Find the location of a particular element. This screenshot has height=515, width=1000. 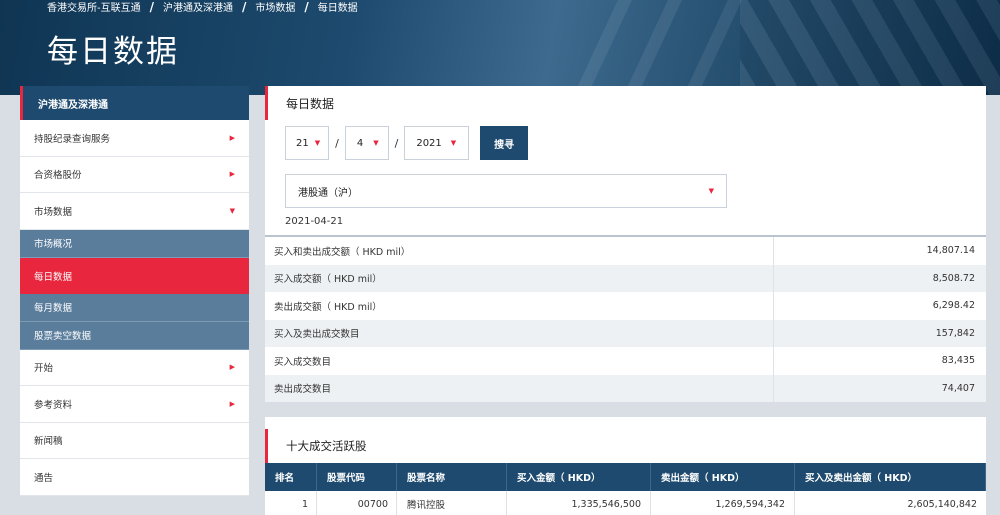

section-title: 十大成交活跃股 is located at coordinates (625, 446).